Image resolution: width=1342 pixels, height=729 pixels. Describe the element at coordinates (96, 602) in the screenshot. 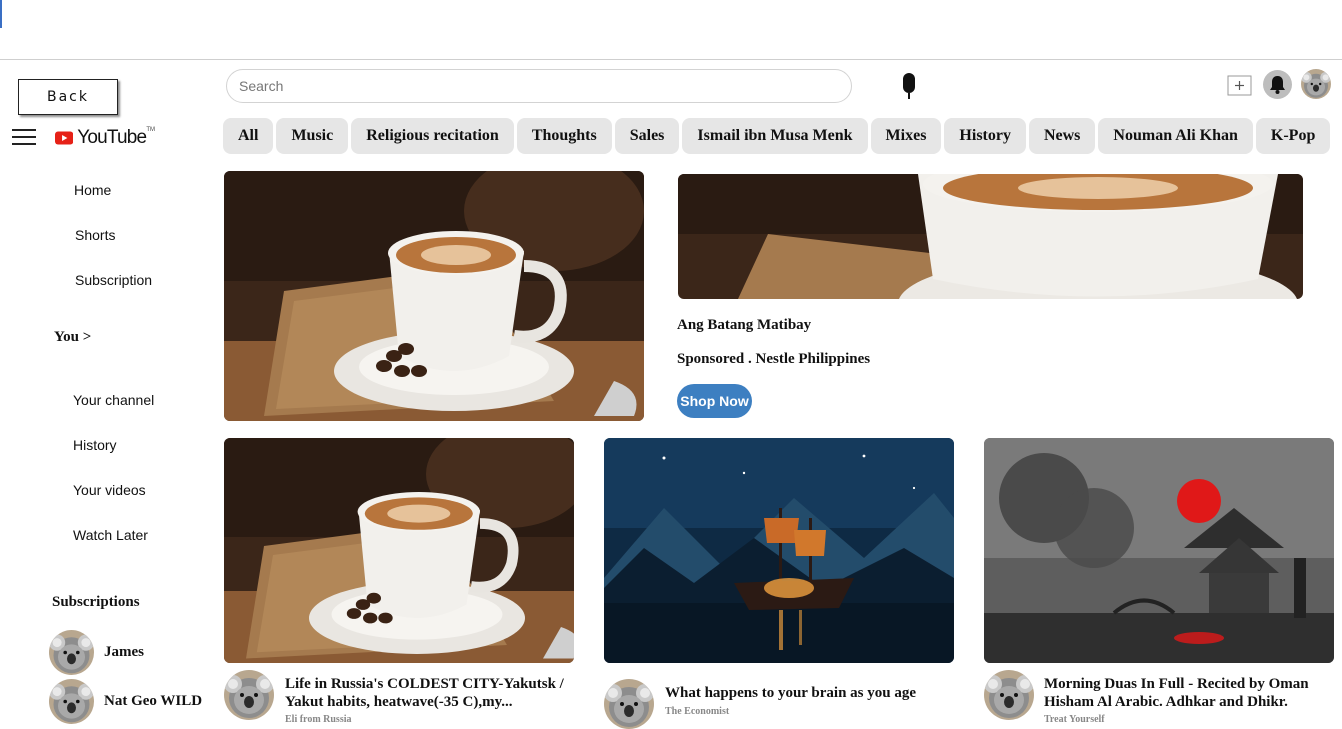

I see `sidebar-subscriptions-heading: Subscriptions` at that location.